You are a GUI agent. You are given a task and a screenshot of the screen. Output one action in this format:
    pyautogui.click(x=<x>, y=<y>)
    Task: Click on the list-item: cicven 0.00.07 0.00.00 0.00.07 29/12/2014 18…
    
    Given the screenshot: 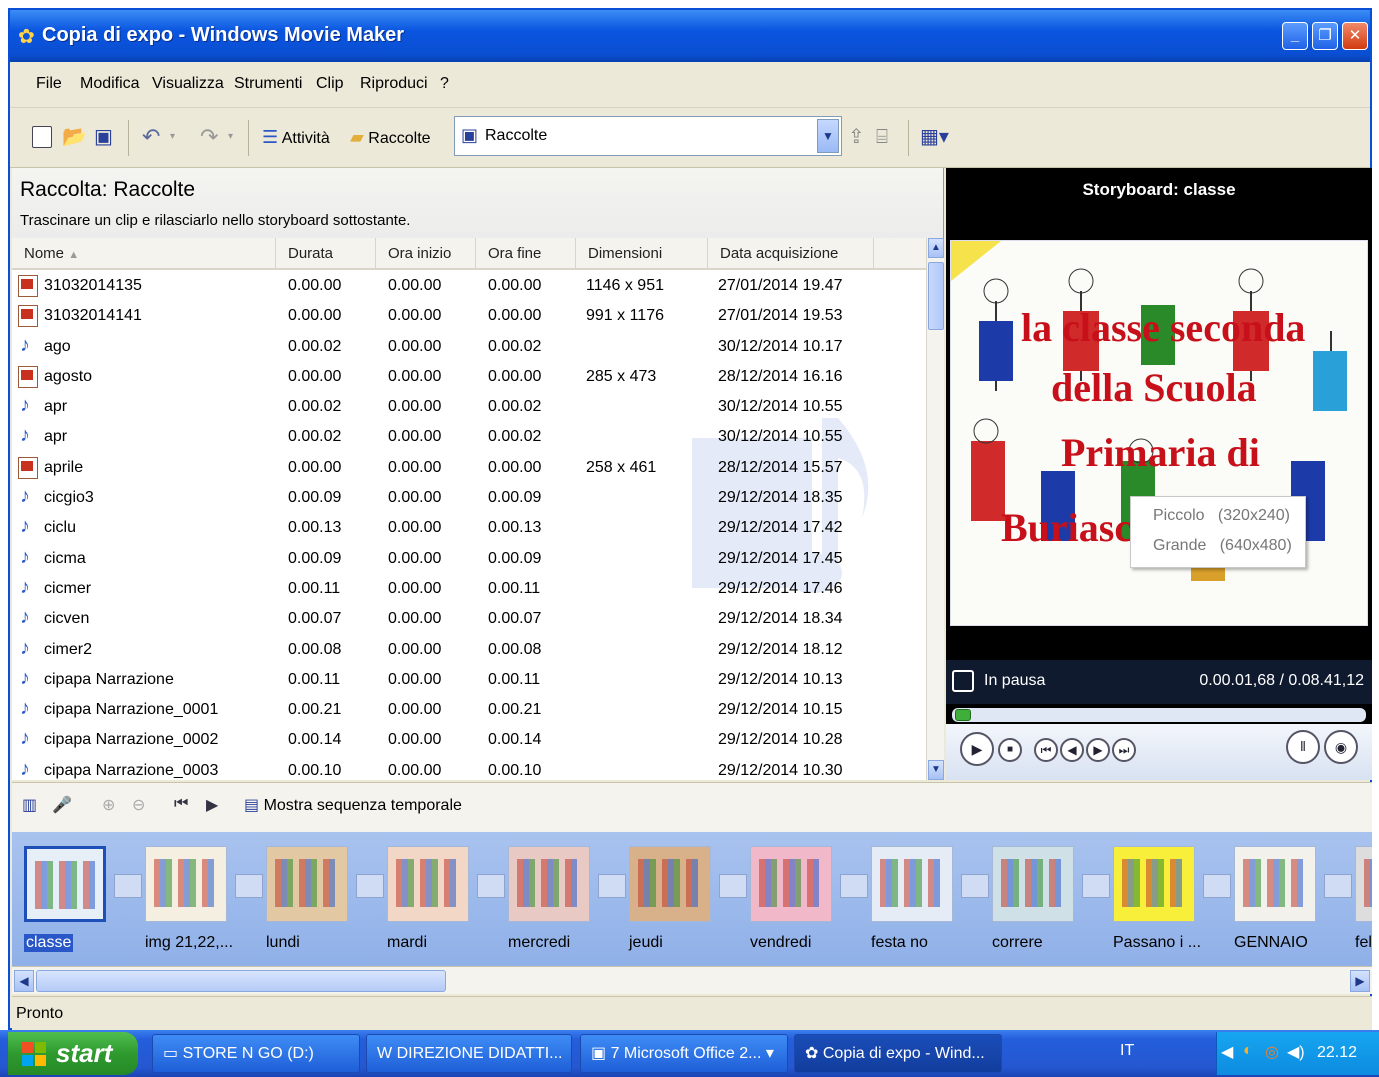 What is the action you would take?
    pyautogui.click(x=469, y=620)
    